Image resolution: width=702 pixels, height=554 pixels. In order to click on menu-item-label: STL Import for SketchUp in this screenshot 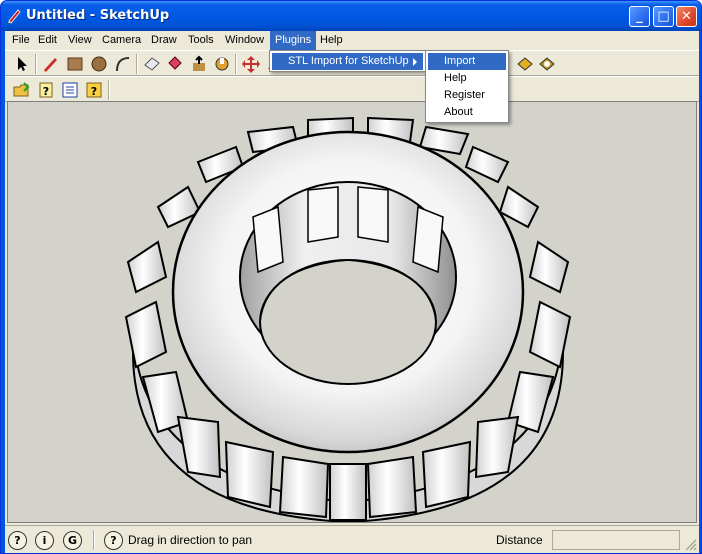, I will do `click(348, 61)`.